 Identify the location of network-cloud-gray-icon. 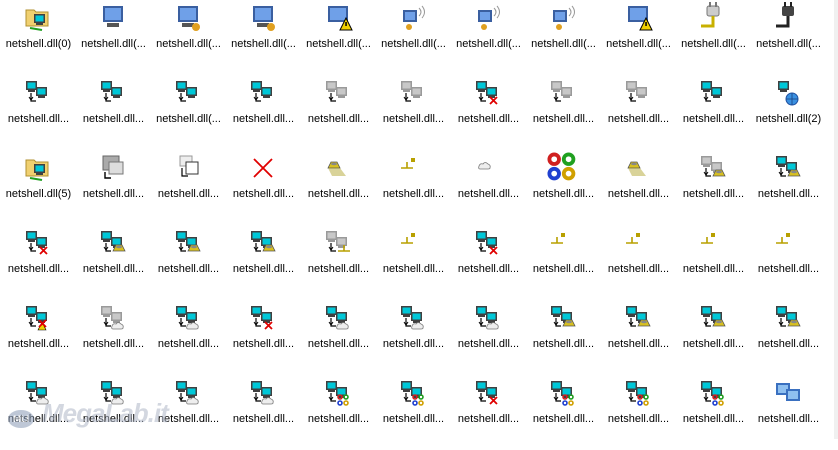
(113, 318).